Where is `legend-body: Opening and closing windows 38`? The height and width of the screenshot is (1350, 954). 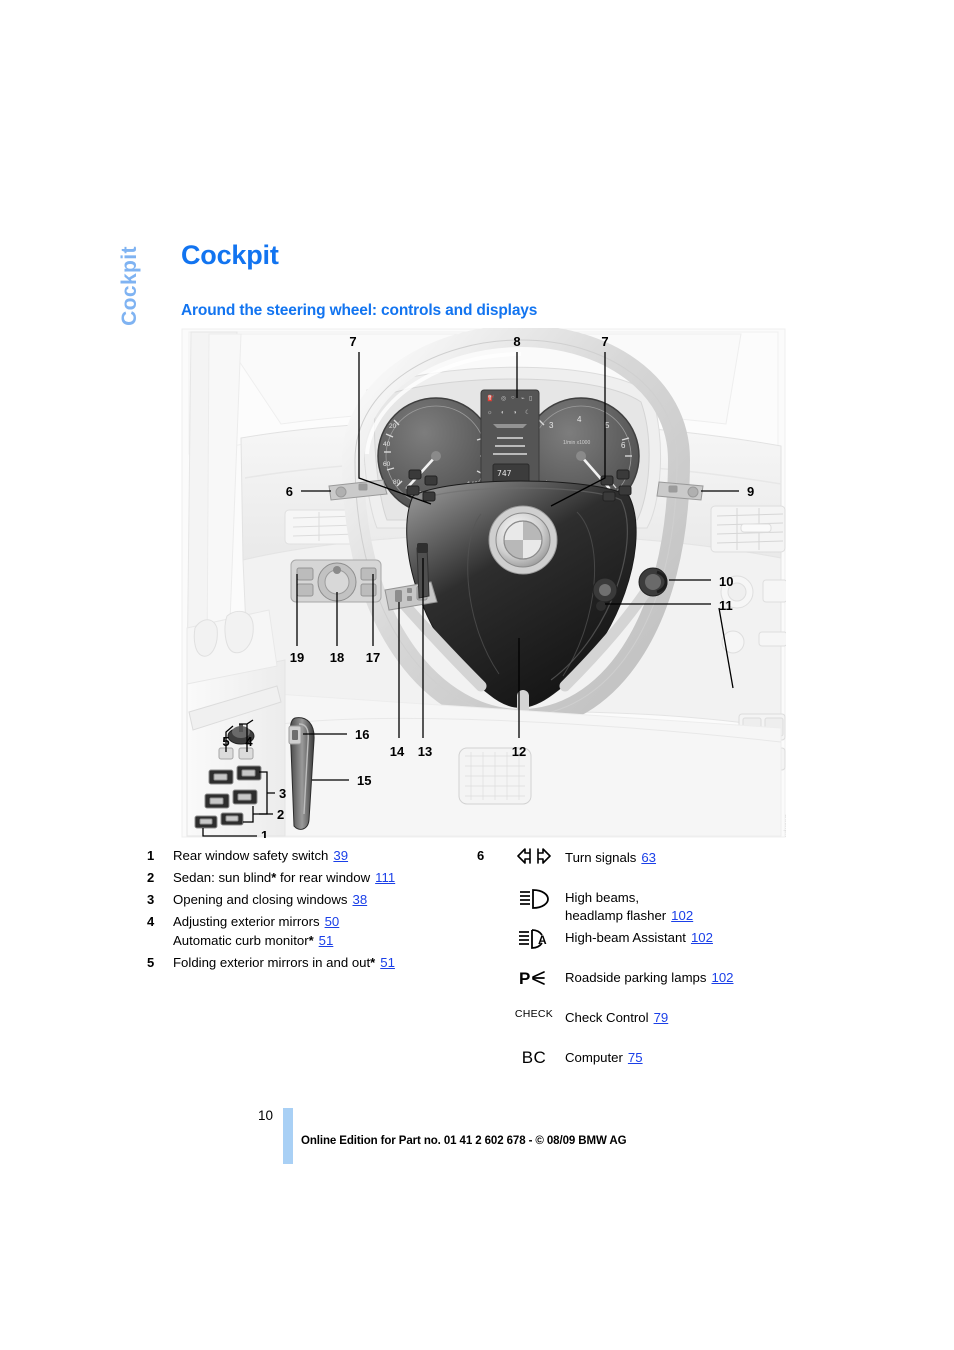 legend-body: Opening and closing windows 38 is located at coordinates (324, 899).